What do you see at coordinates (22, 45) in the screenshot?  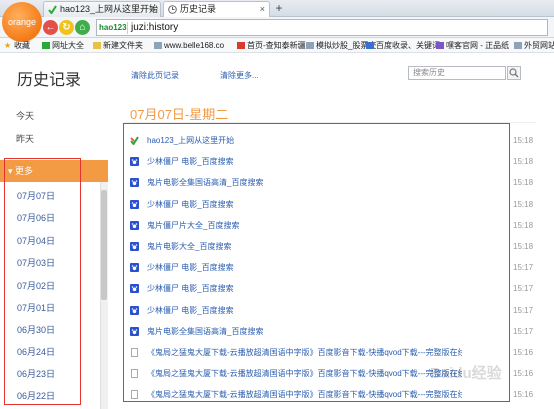 I see `bookmark-label: 收藏` at bounding box center [22, 45].